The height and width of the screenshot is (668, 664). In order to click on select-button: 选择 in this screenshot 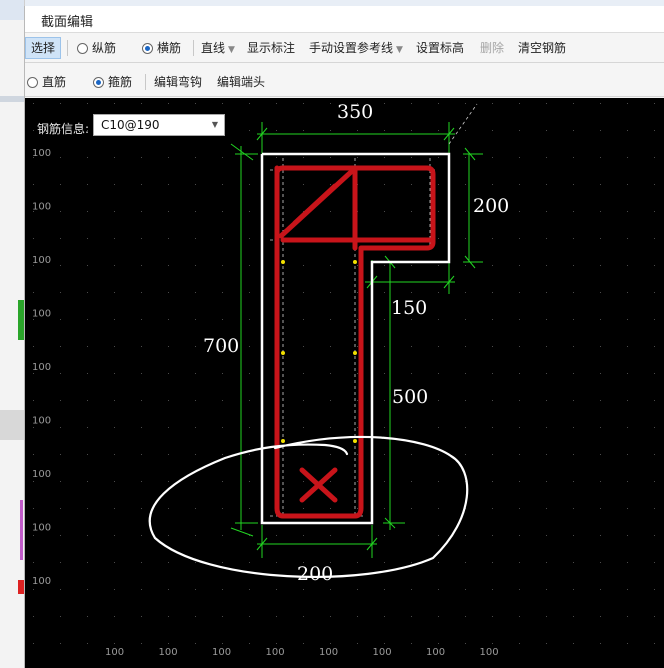, I will do `click(43, 48)`.